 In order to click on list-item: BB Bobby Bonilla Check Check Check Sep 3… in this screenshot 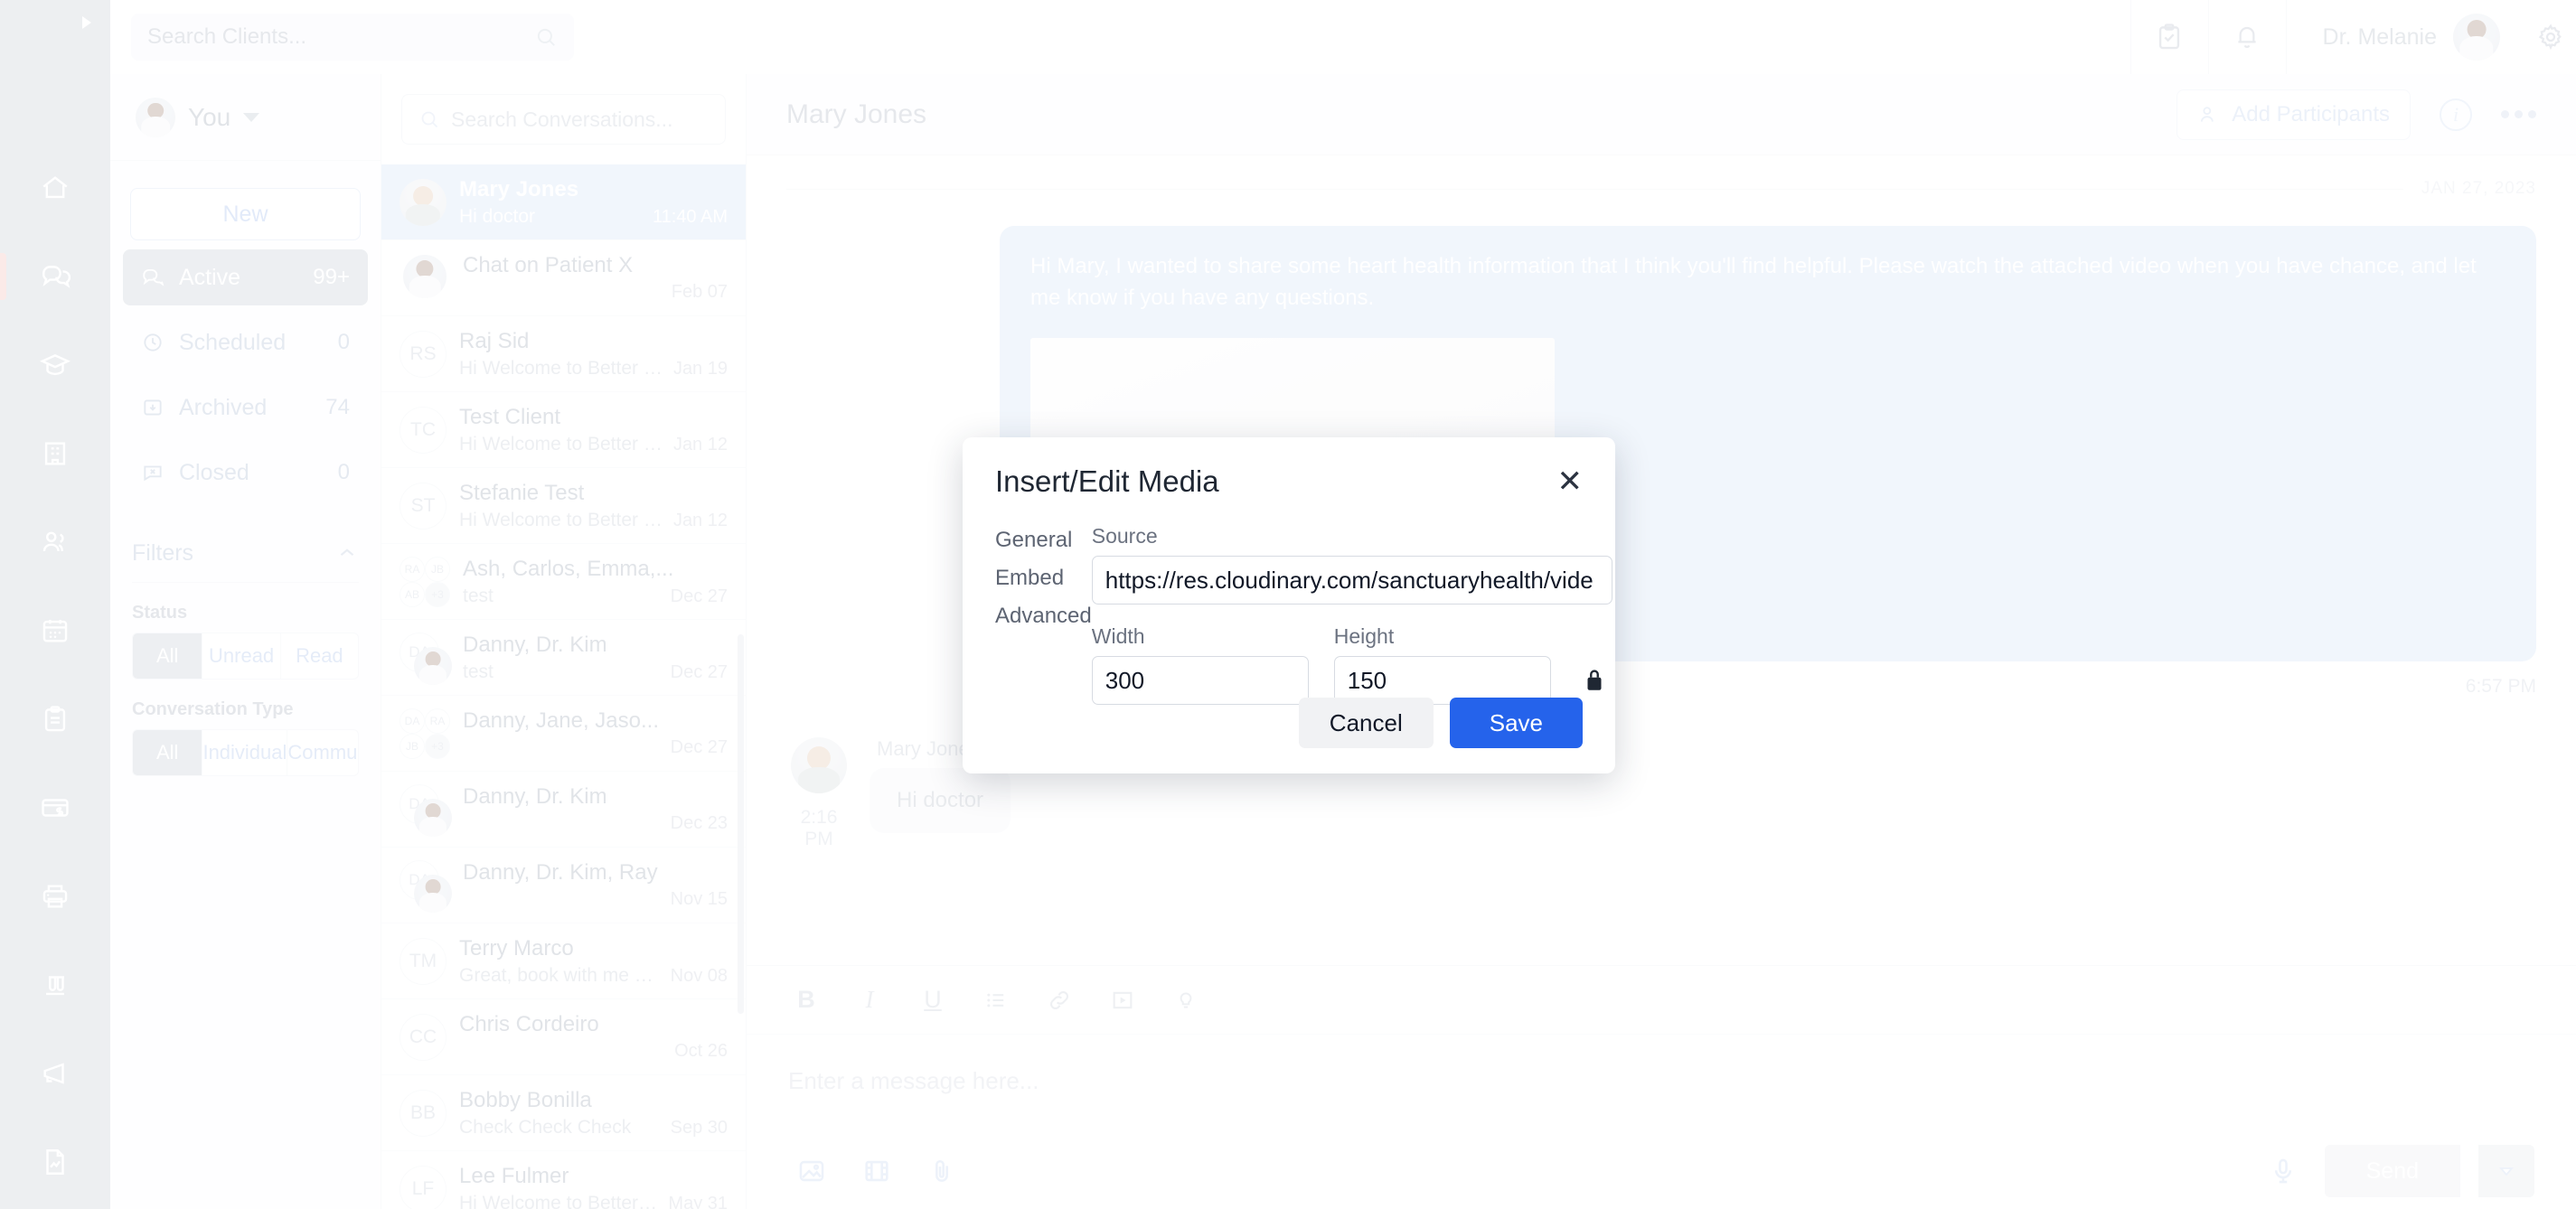, I will do `click(563, 1113)`.